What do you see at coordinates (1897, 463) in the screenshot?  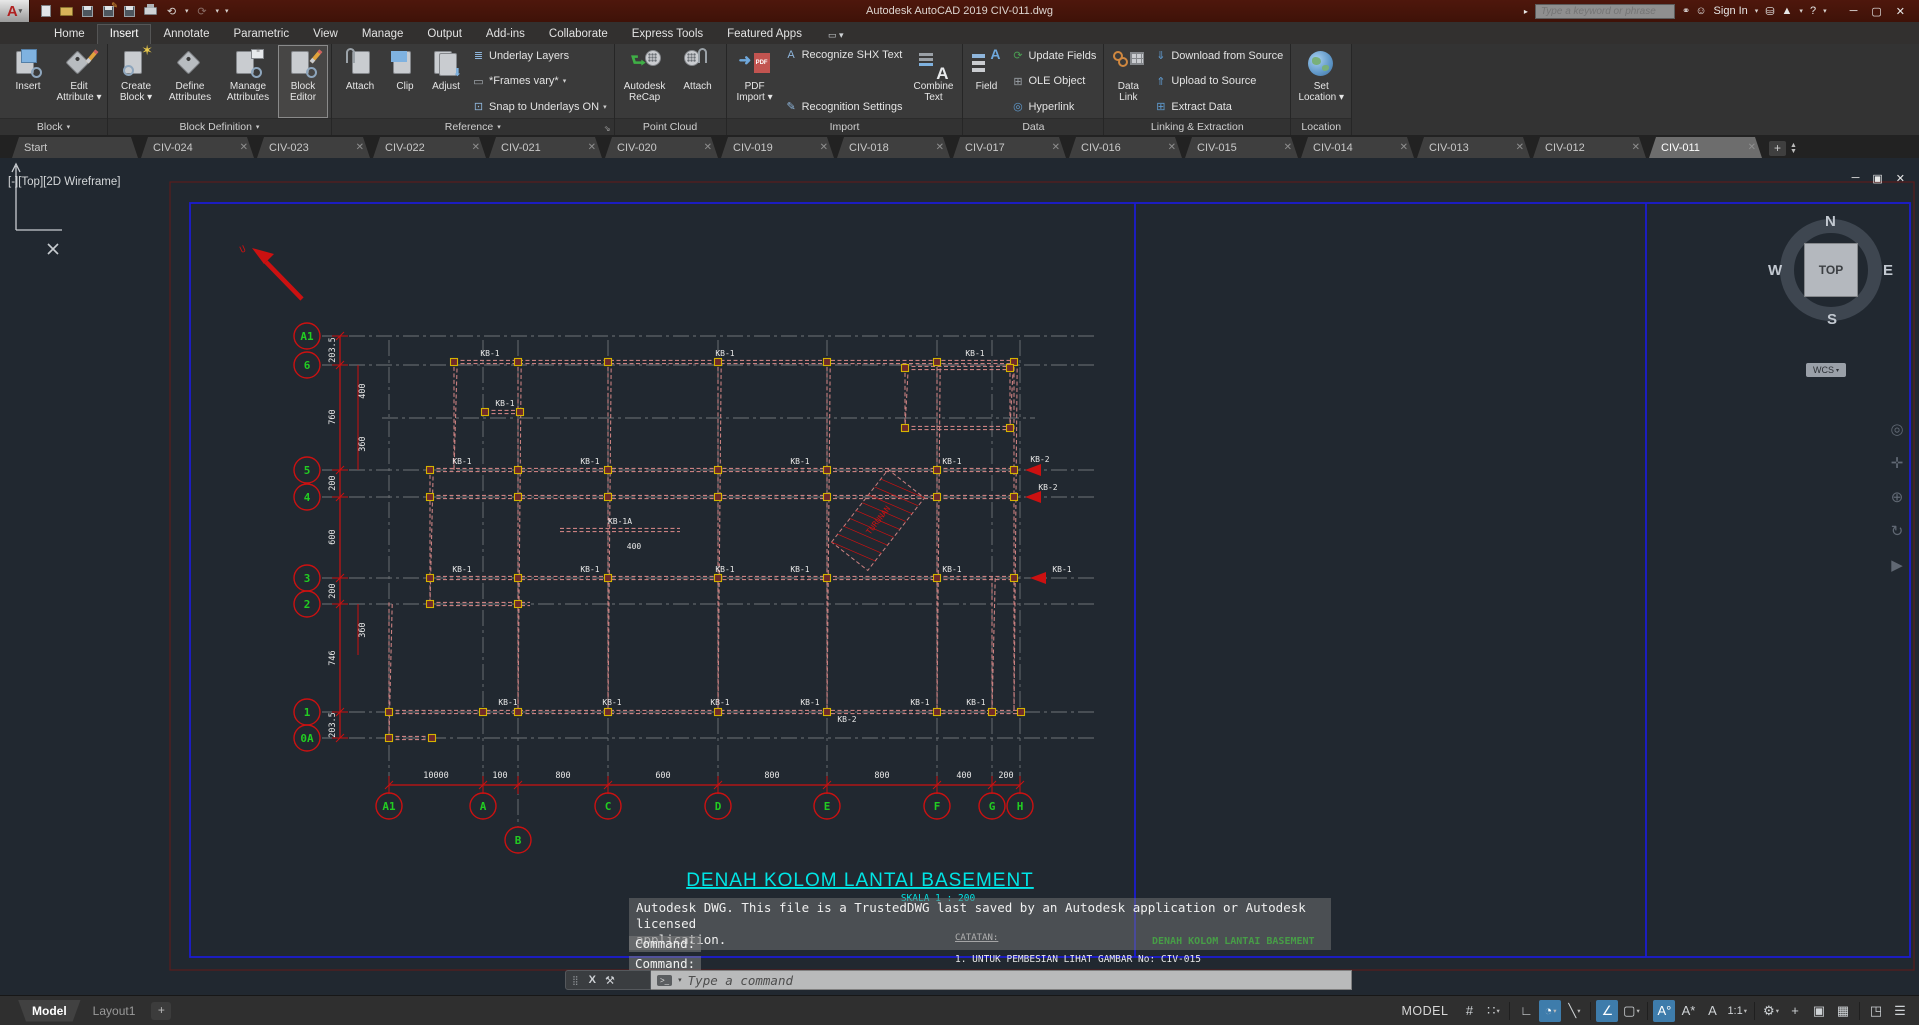 I see `pan-hand-icon: ✛` at bounding box center [1897, 463].